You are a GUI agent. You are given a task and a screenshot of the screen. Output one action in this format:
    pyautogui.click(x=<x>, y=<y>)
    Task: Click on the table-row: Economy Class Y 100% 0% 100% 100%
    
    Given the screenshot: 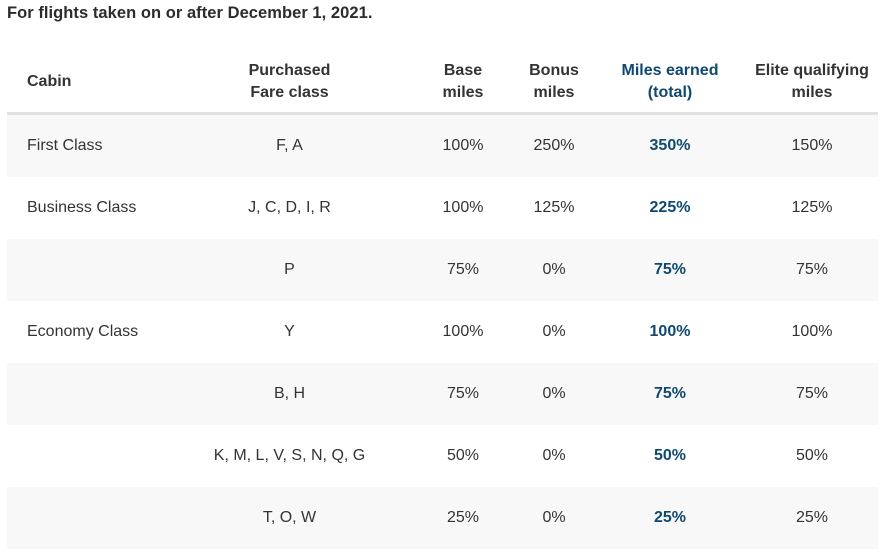 What is the action you would take?
    pyautogui.click(x=442, y=332)
    